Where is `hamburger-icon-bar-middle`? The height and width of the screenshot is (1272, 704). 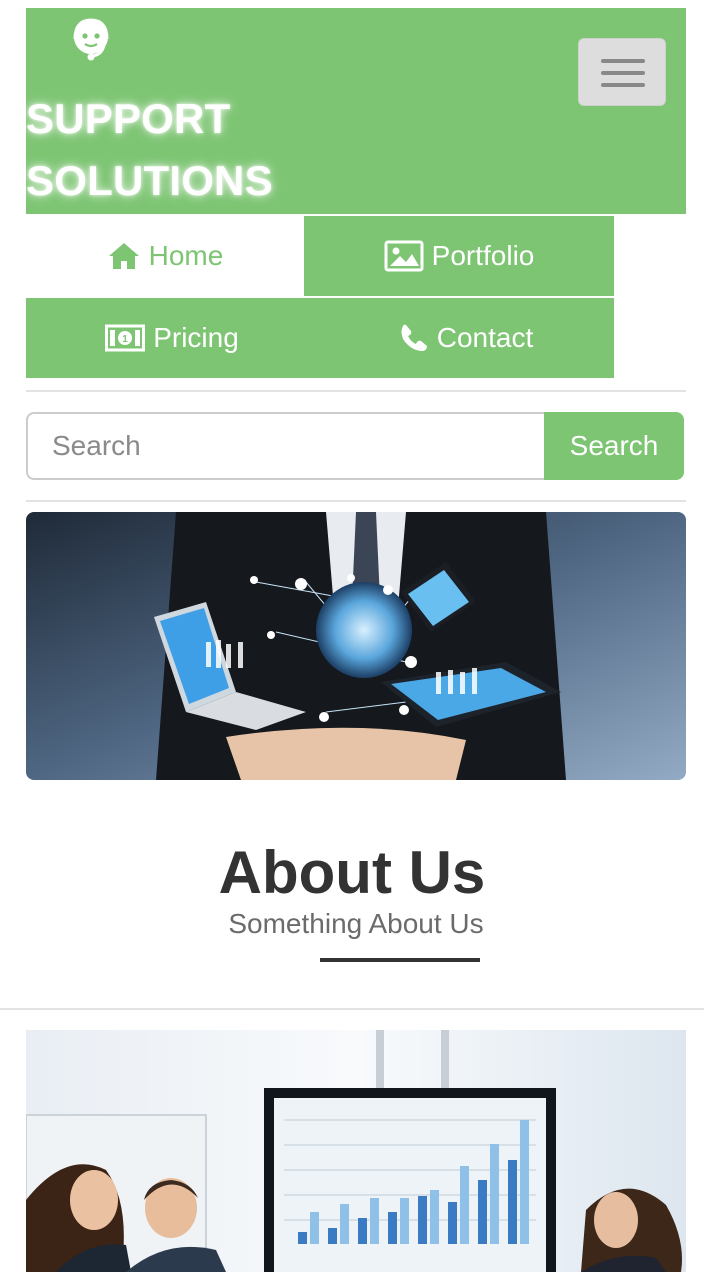 hamburger-icon-bar-middle is located at coordinates (623, 73).